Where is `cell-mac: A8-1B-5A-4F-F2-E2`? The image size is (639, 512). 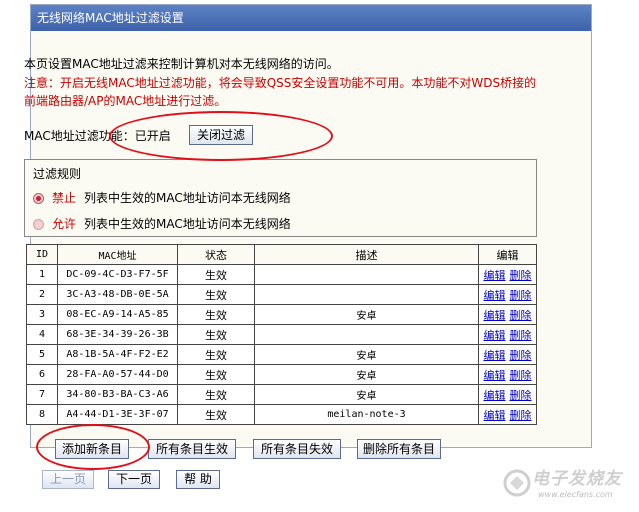
cell-mac: A8-1B-5A-4F-F2-E2 is located at coordinates (117, 354).